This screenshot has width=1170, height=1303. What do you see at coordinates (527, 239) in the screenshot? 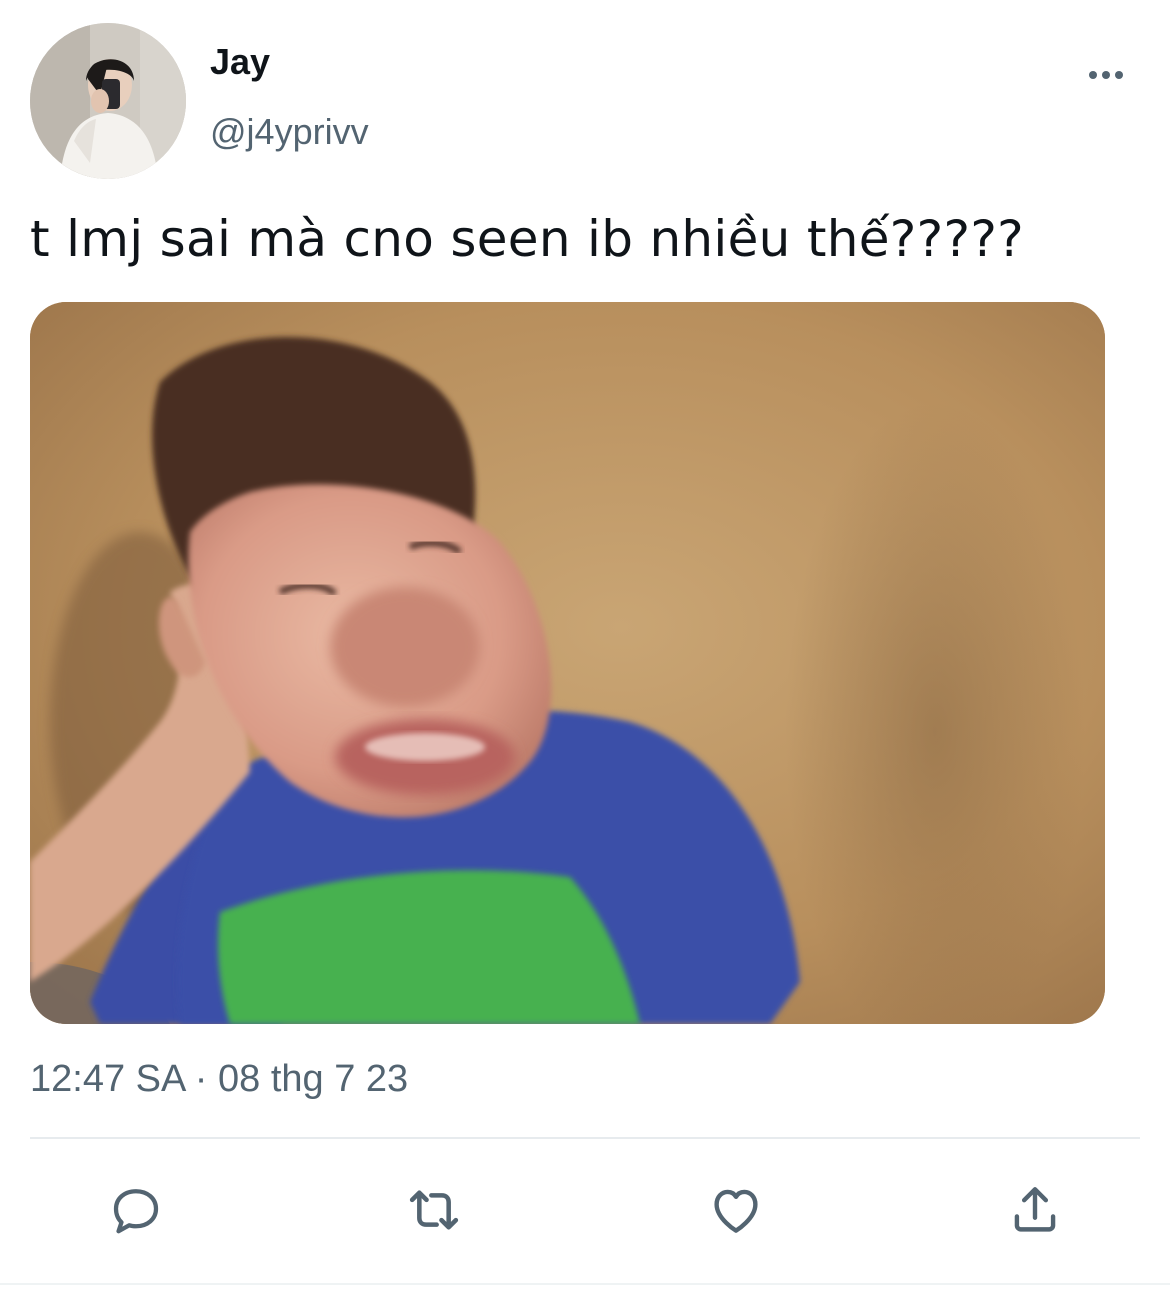
I see `tweet-text: t lmj sai mà cno seen ib nhiều thế?????` at bounding box center [527, 239].